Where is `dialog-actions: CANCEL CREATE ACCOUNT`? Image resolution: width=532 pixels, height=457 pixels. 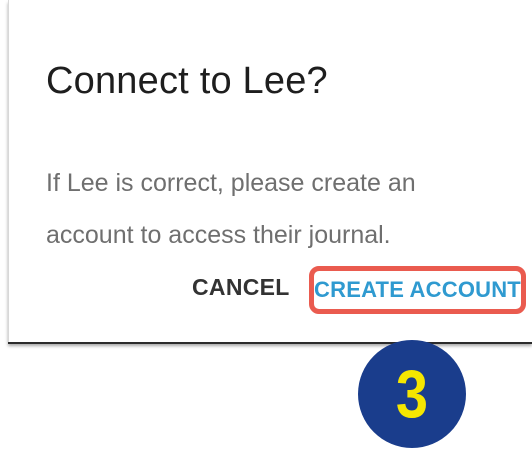
dialog-actions: CANCEL CREATE ACCOUNT is located at coordinates (270, 291).